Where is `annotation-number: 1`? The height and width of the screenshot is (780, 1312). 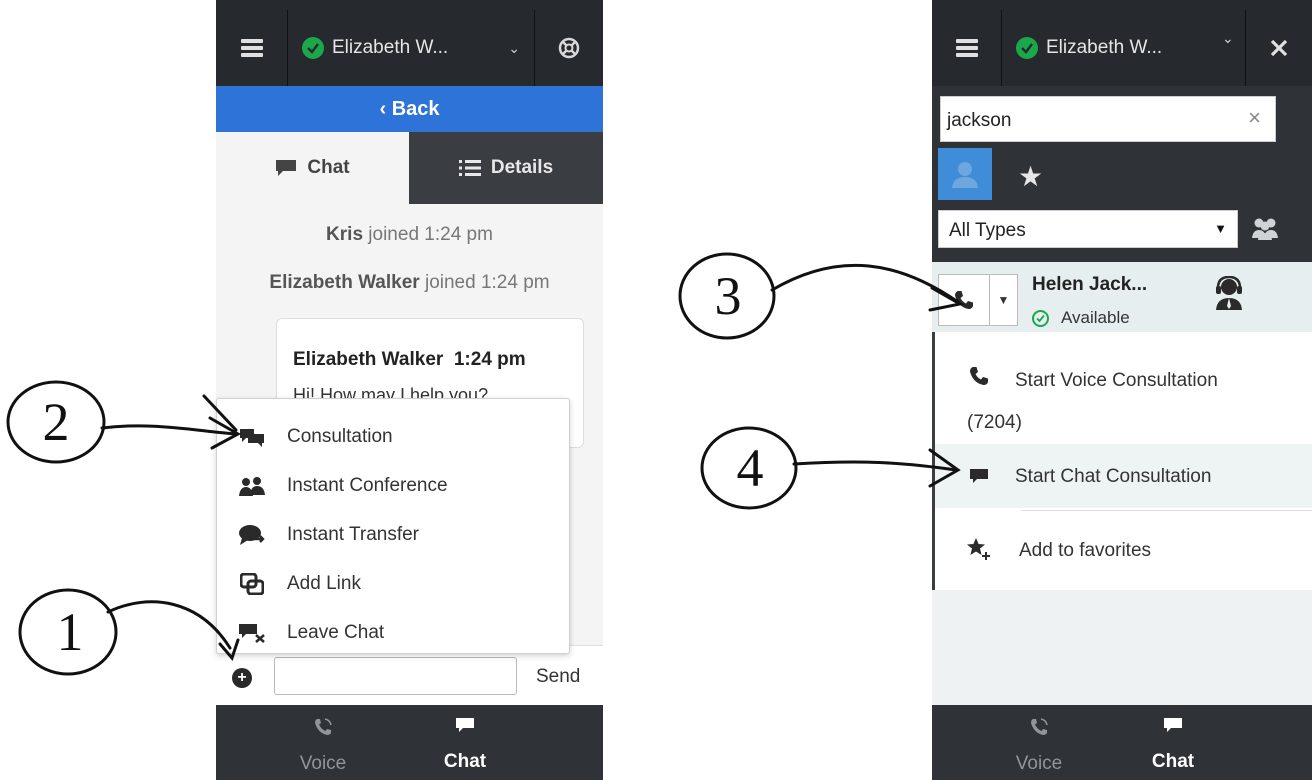
annotation-number: 1 is located at coordinates (70, 632).